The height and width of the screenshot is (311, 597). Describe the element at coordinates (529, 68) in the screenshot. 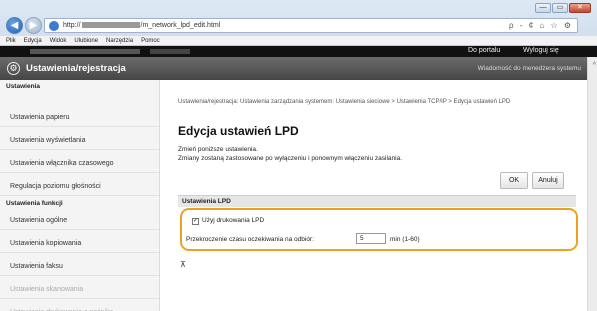

I see `manager-message-link: Wiadomość do menedżera systemu` at that location.